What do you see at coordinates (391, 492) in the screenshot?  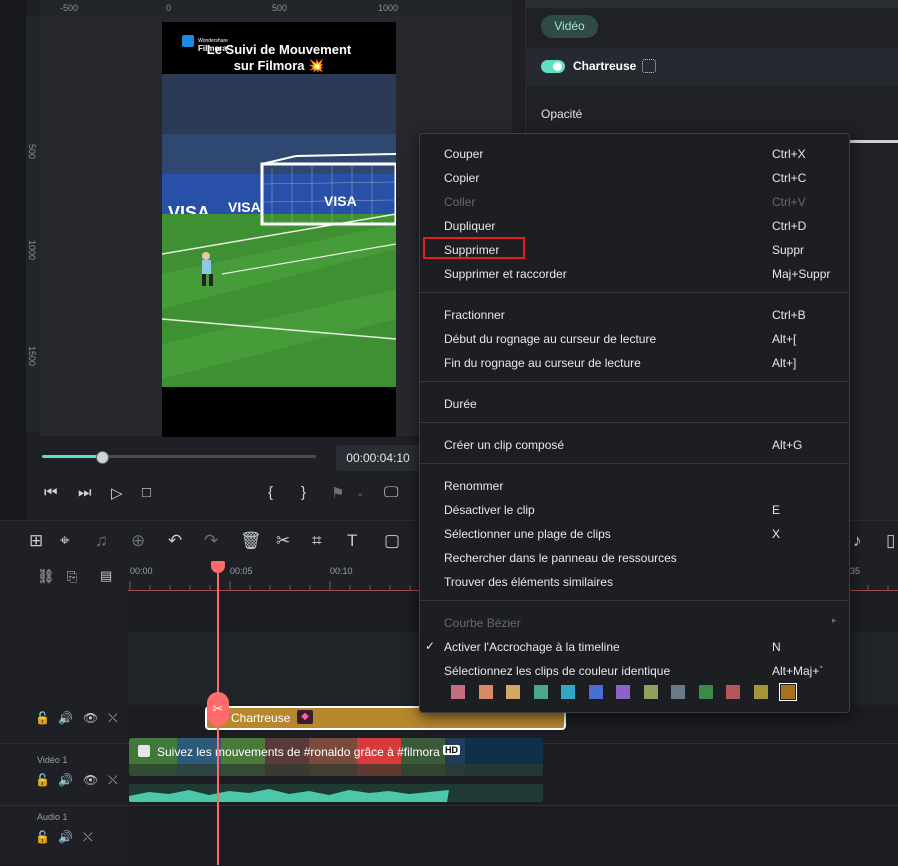 I see `display-icon: 🖵` at bounding box center [391, 492].